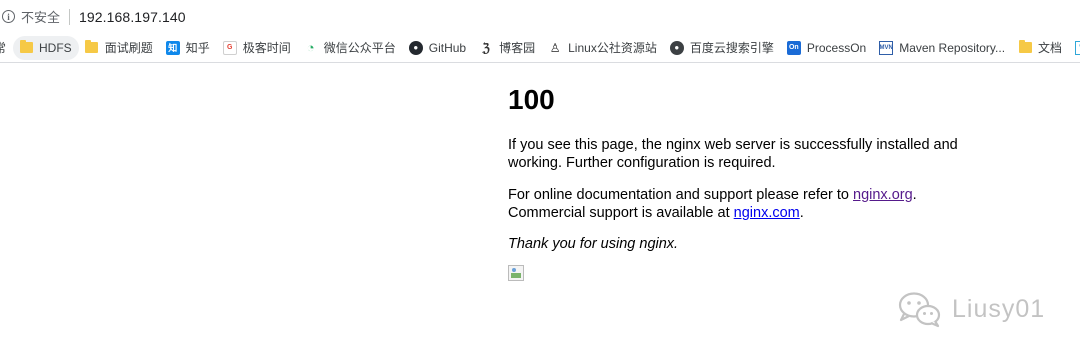 Image resolution: width=1080 pixels, height=360 pixels. Describe the element at coordinates (486, 47) in the screenshot. I see `cnblogs-icon: ℨ` at that location.